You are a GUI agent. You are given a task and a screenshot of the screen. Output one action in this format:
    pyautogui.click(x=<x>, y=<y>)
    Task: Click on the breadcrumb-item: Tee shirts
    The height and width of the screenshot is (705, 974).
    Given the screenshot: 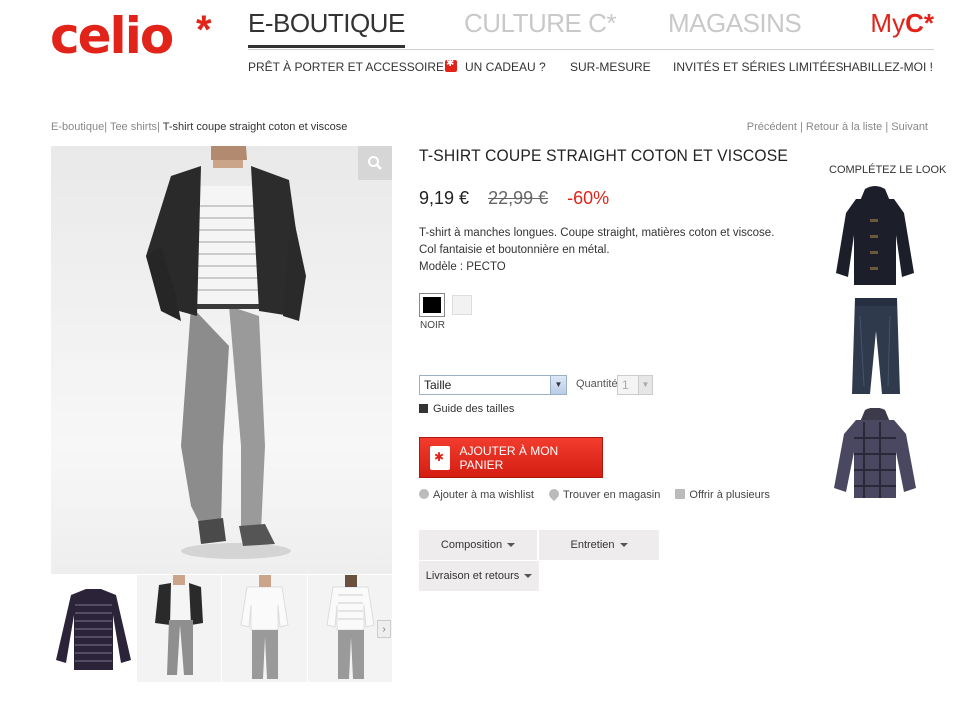 What is the action you would take?
    pyautogui.click(x=133, y=127)
    